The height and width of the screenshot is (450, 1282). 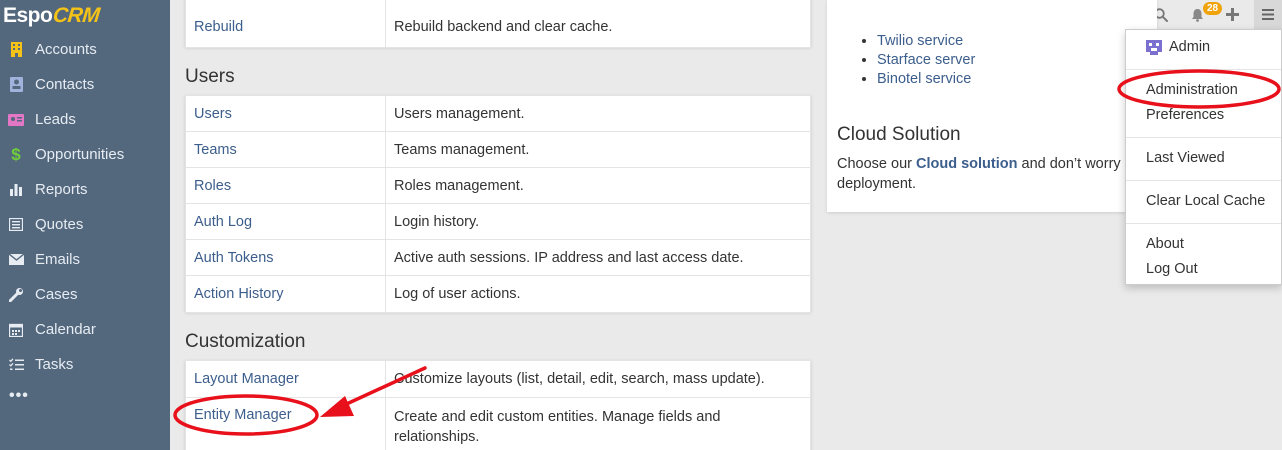 I want to click on list-item: Twilio service, so click(x=926, y=41).